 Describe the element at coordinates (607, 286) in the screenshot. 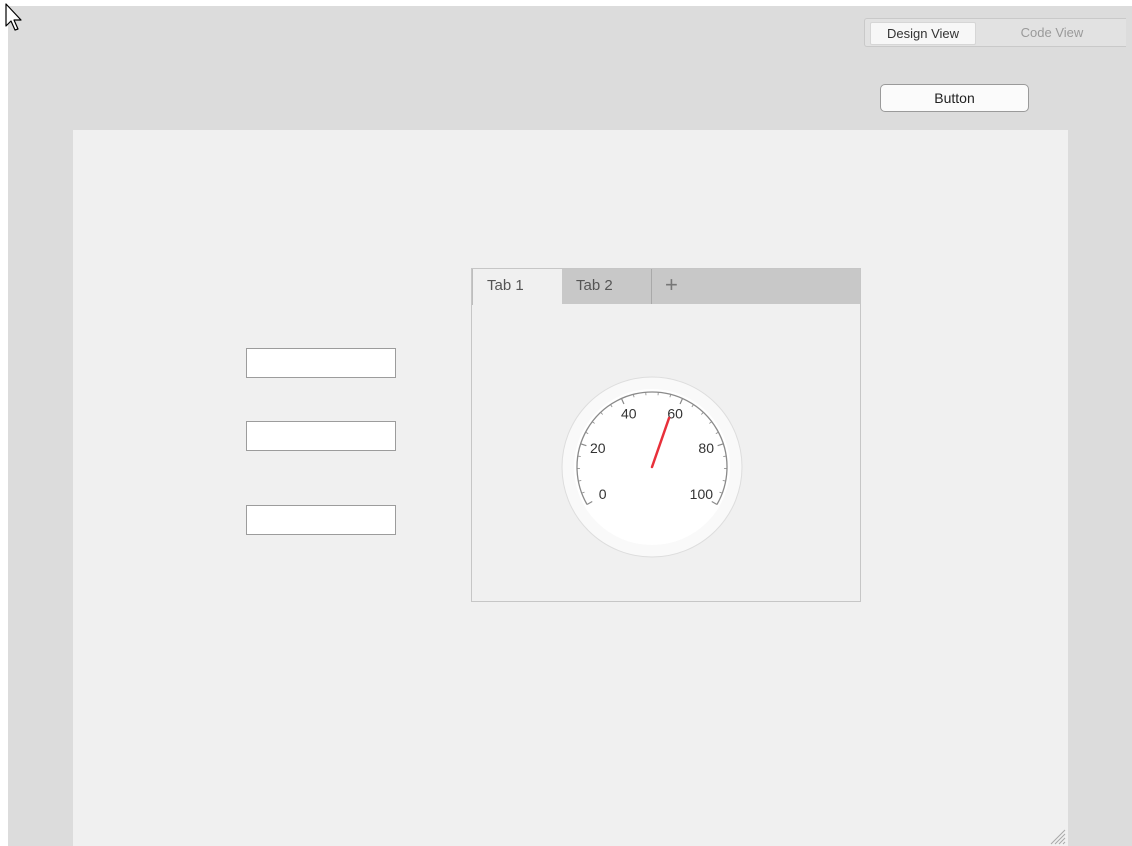

I see `tab-2: Tab 2` at that location.